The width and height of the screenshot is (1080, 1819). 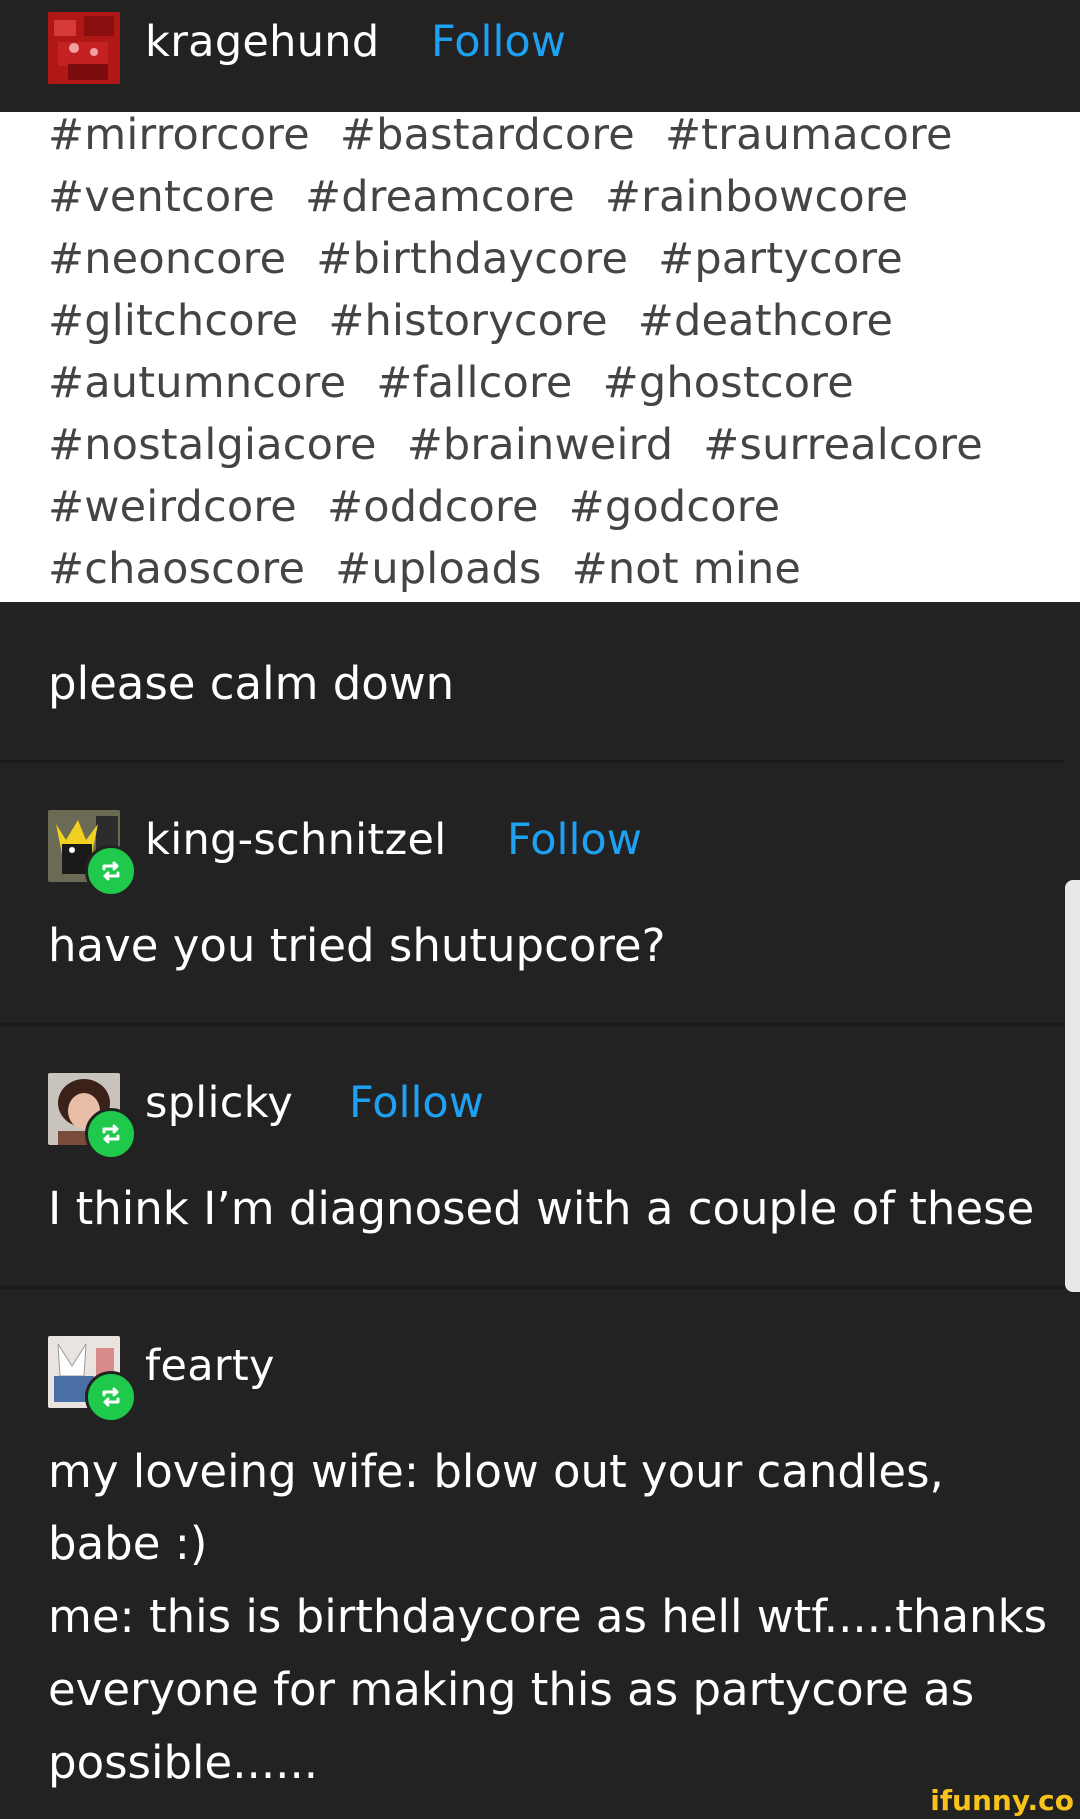 What do you see at coordinates (1072, 1086) in the screenshot?
I see `scrollbar` at bounding box center [1072, 1086].